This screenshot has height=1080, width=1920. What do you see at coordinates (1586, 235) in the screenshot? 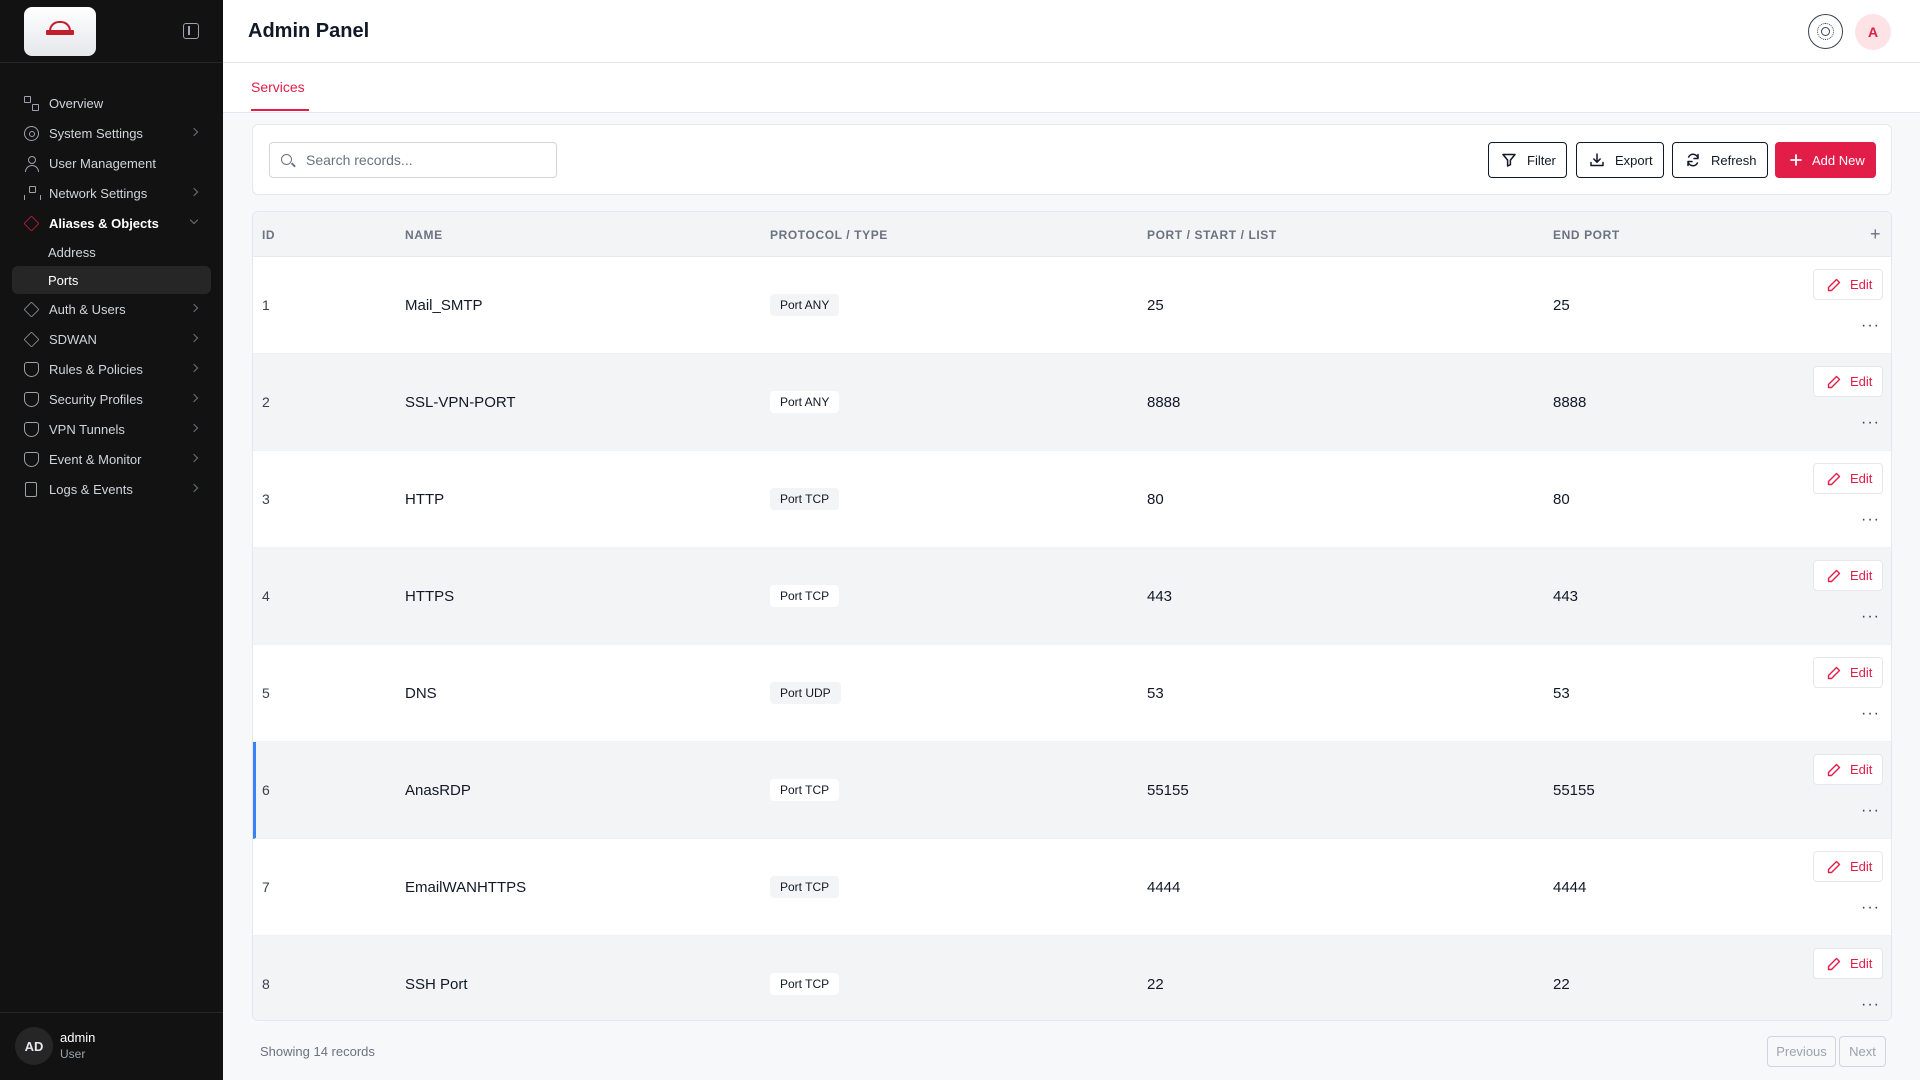
I see `column-header-end-port: END PORT` at bounding box center [1586, 235].